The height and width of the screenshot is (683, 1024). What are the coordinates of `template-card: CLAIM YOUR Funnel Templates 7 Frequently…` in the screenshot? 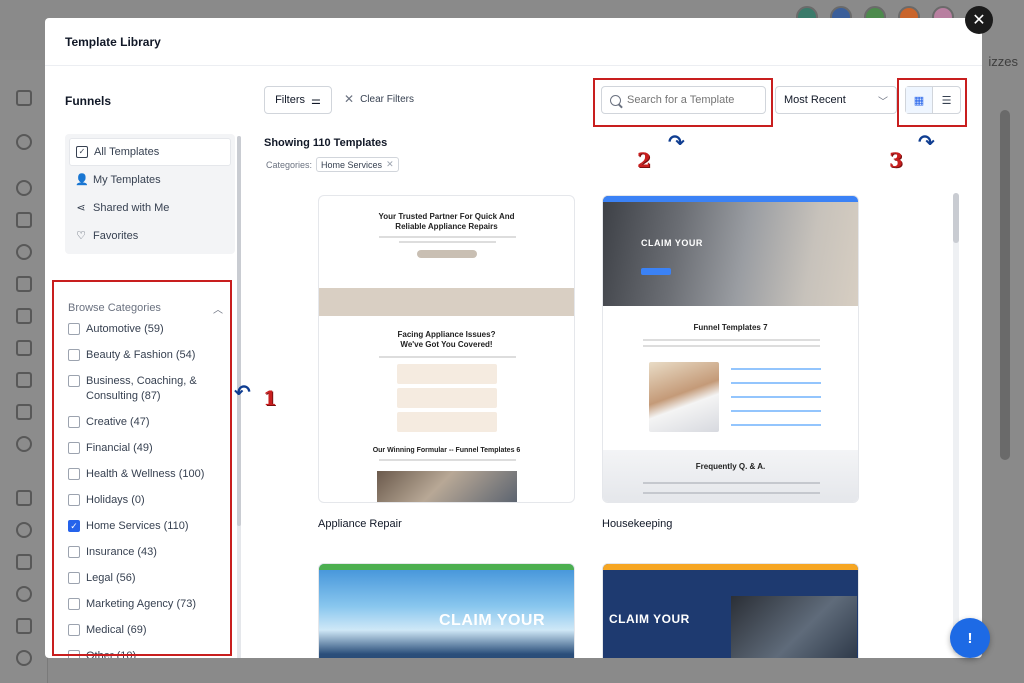 It's located at (730, 349).